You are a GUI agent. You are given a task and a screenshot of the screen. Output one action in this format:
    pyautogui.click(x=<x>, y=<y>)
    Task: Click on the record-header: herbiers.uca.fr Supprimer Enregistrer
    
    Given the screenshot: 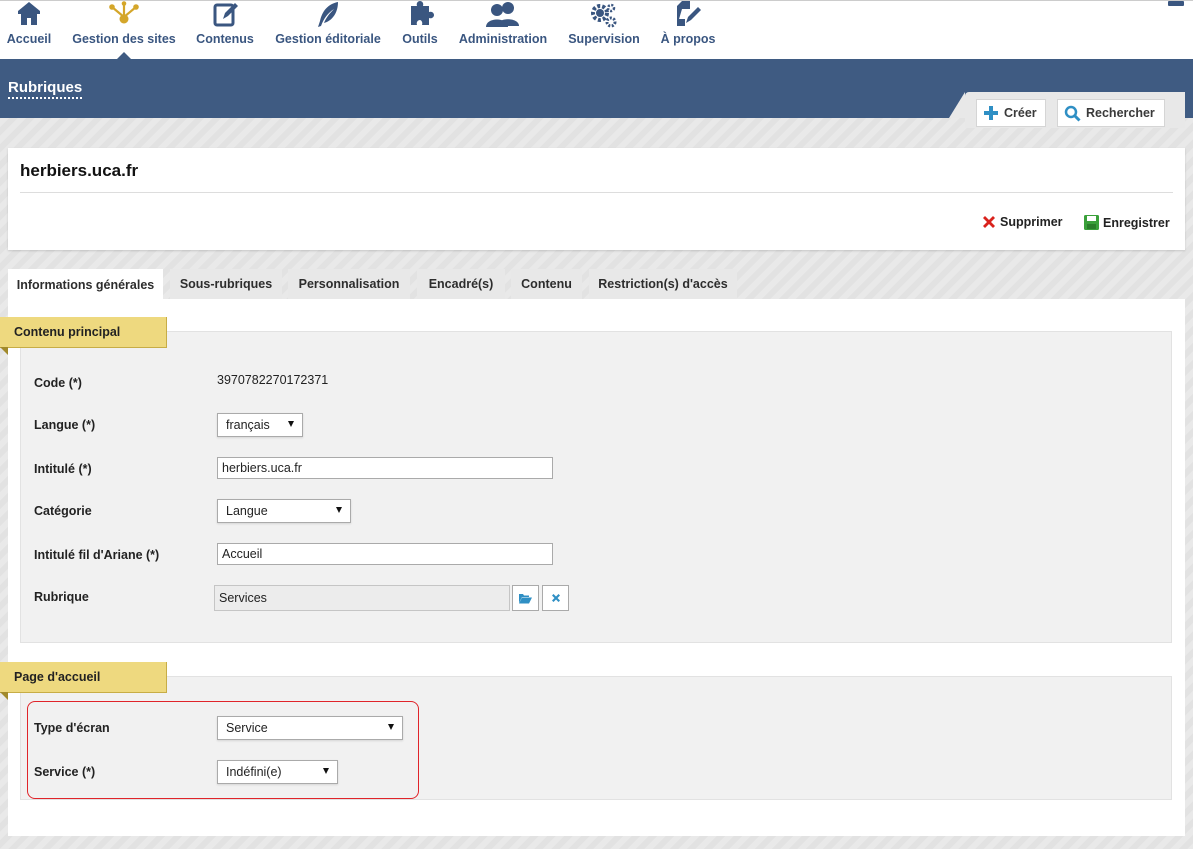 What is the action you would take?
    pyautogui.click(x=596, y=199)
    